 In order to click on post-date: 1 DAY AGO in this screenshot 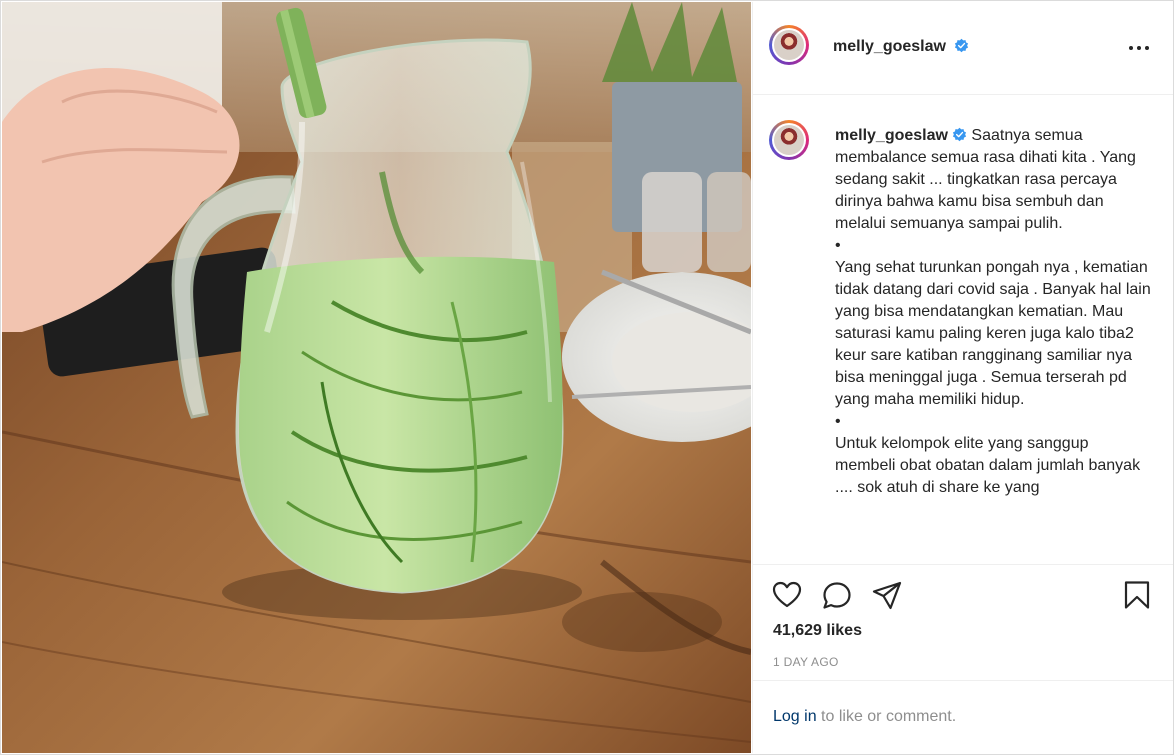, I will do `click(806, 662)`.